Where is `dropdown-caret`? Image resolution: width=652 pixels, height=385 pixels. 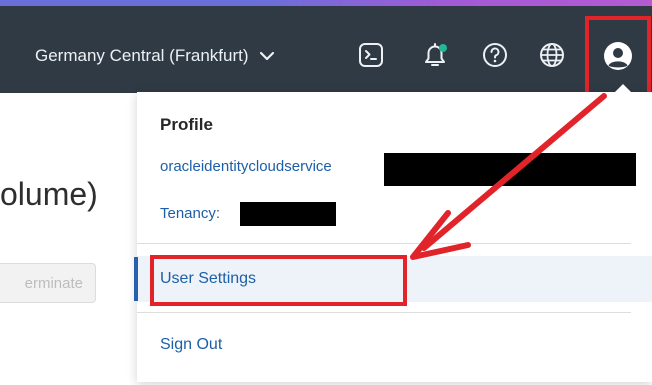
dropdown-caret is located at coordinates (623, 88).